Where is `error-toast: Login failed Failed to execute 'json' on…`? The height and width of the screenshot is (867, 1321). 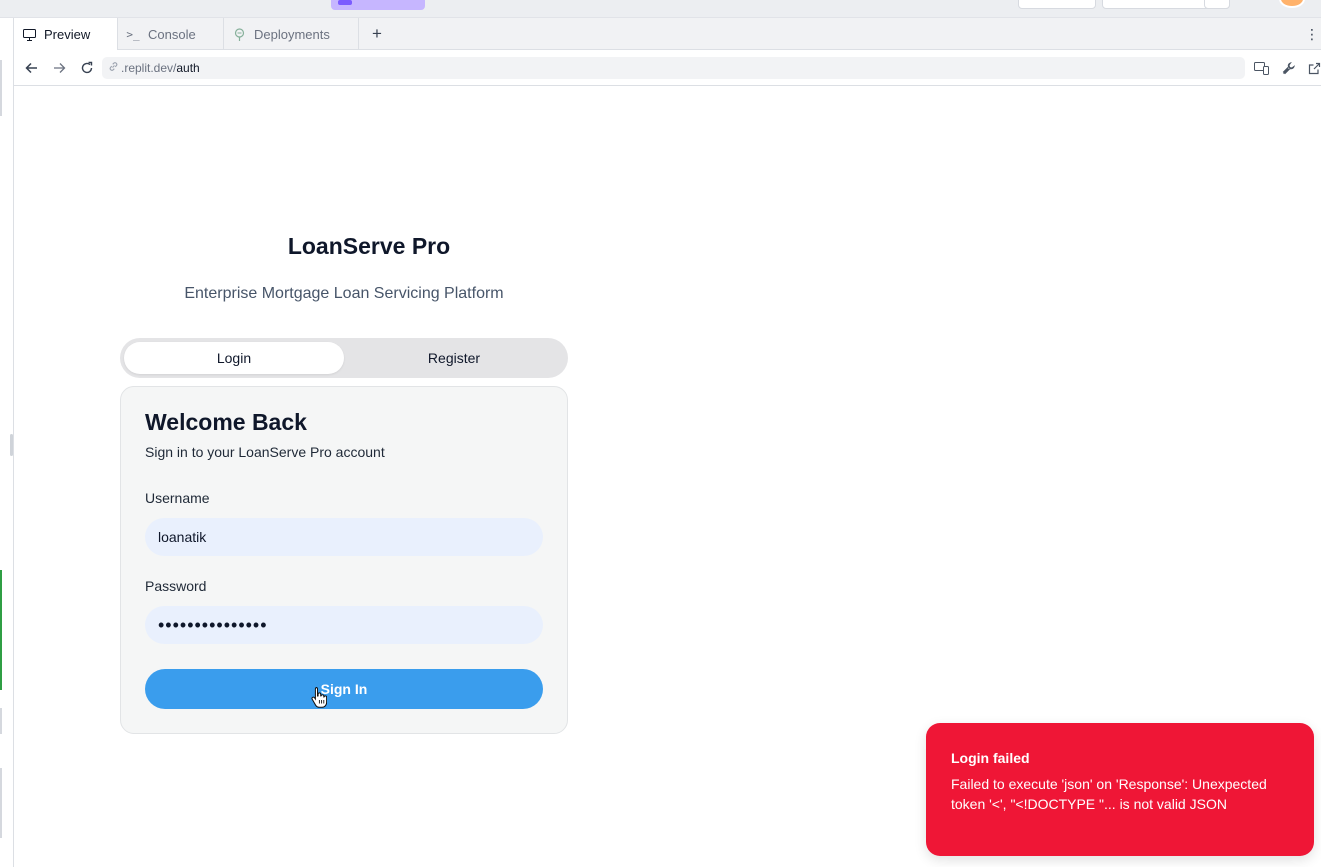
error-toast: Login failed Failed to execute 'json' on… is located at coordinates (1120, 789).